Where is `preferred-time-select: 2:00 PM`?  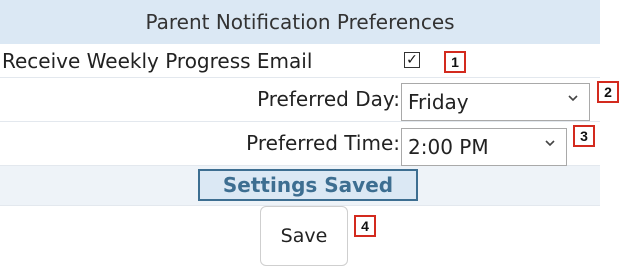
preferred-time-select: 2:00 PM is located at coordinates (484, 147).